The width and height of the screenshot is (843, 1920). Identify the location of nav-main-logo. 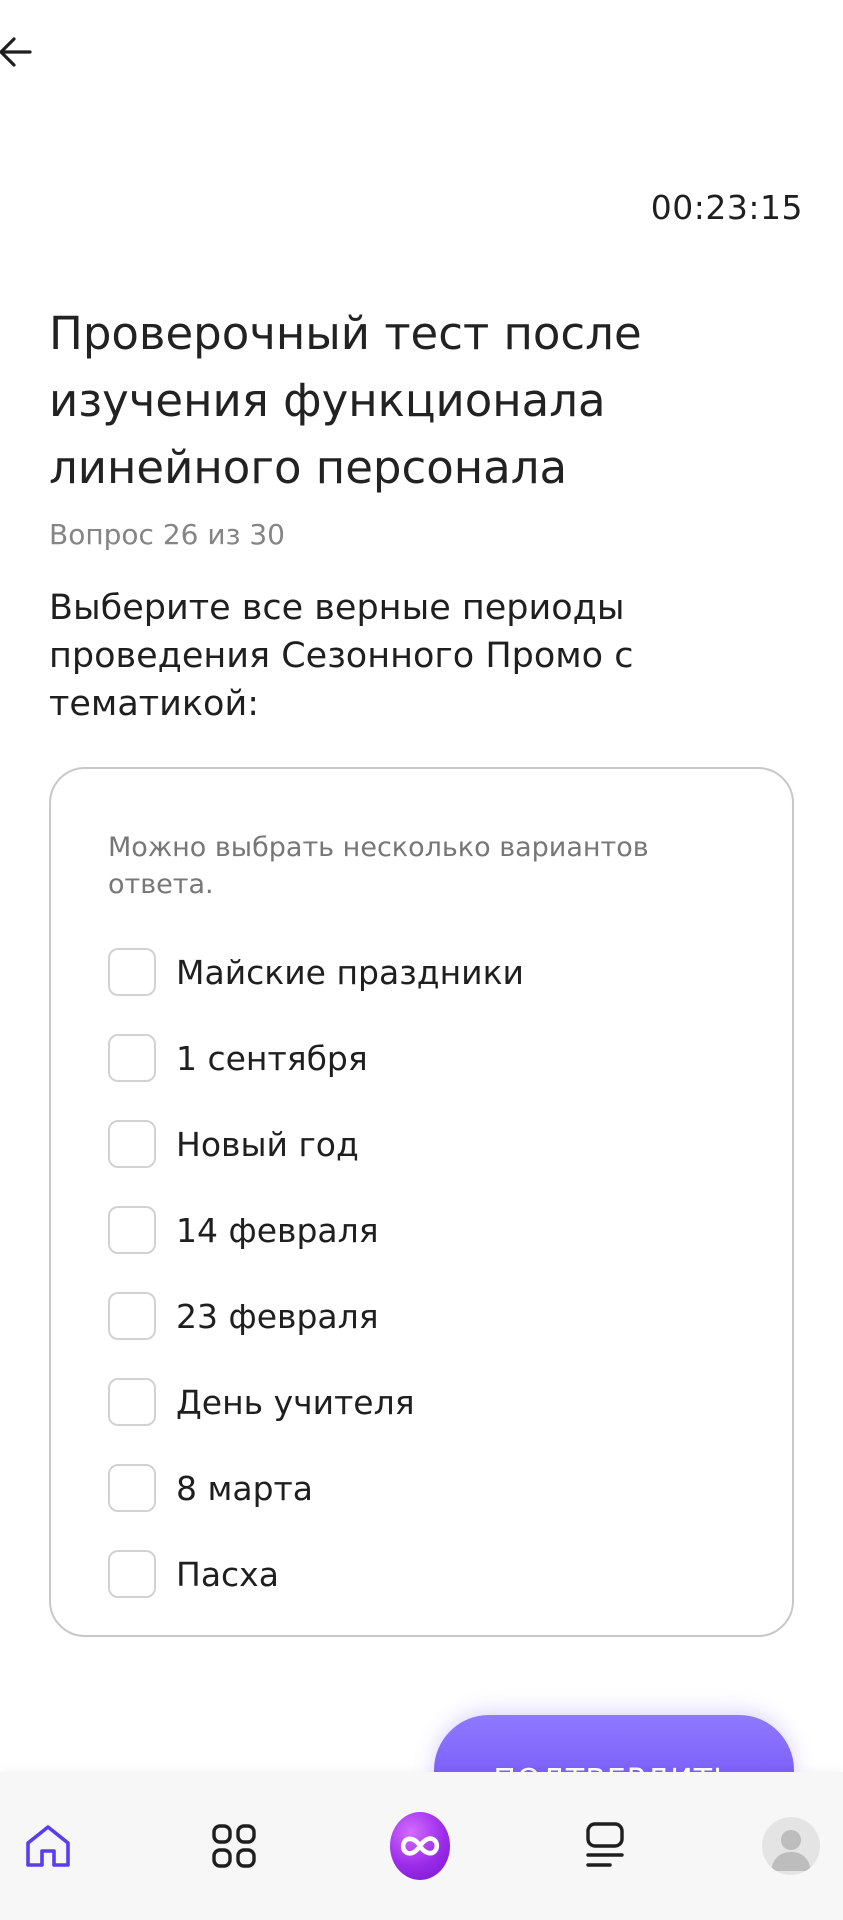
(419, 1846).